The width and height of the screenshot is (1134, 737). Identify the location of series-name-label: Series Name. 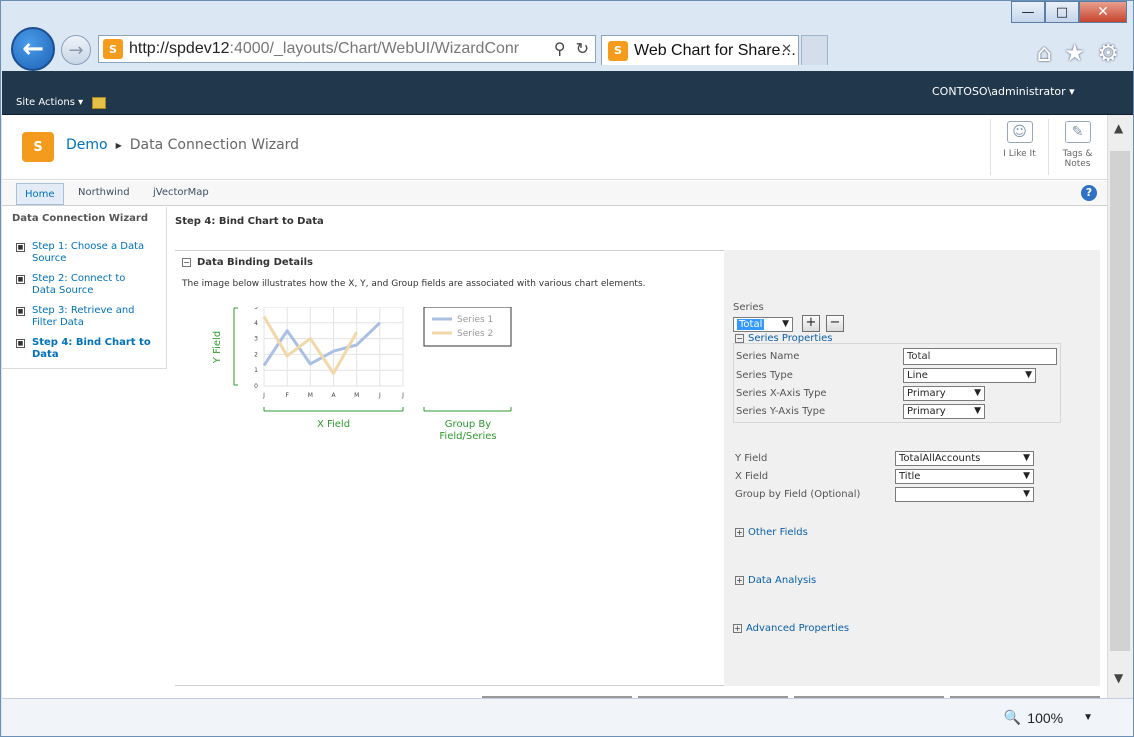
(768, 356).